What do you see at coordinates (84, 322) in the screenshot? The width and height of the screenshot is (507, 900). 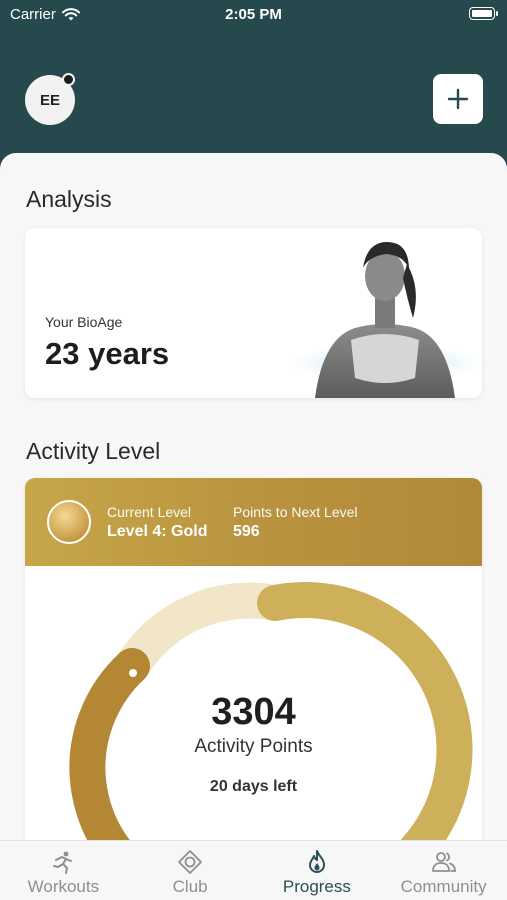 I see `bioage-label: Your BioAge` at bounding box center [84, 322].